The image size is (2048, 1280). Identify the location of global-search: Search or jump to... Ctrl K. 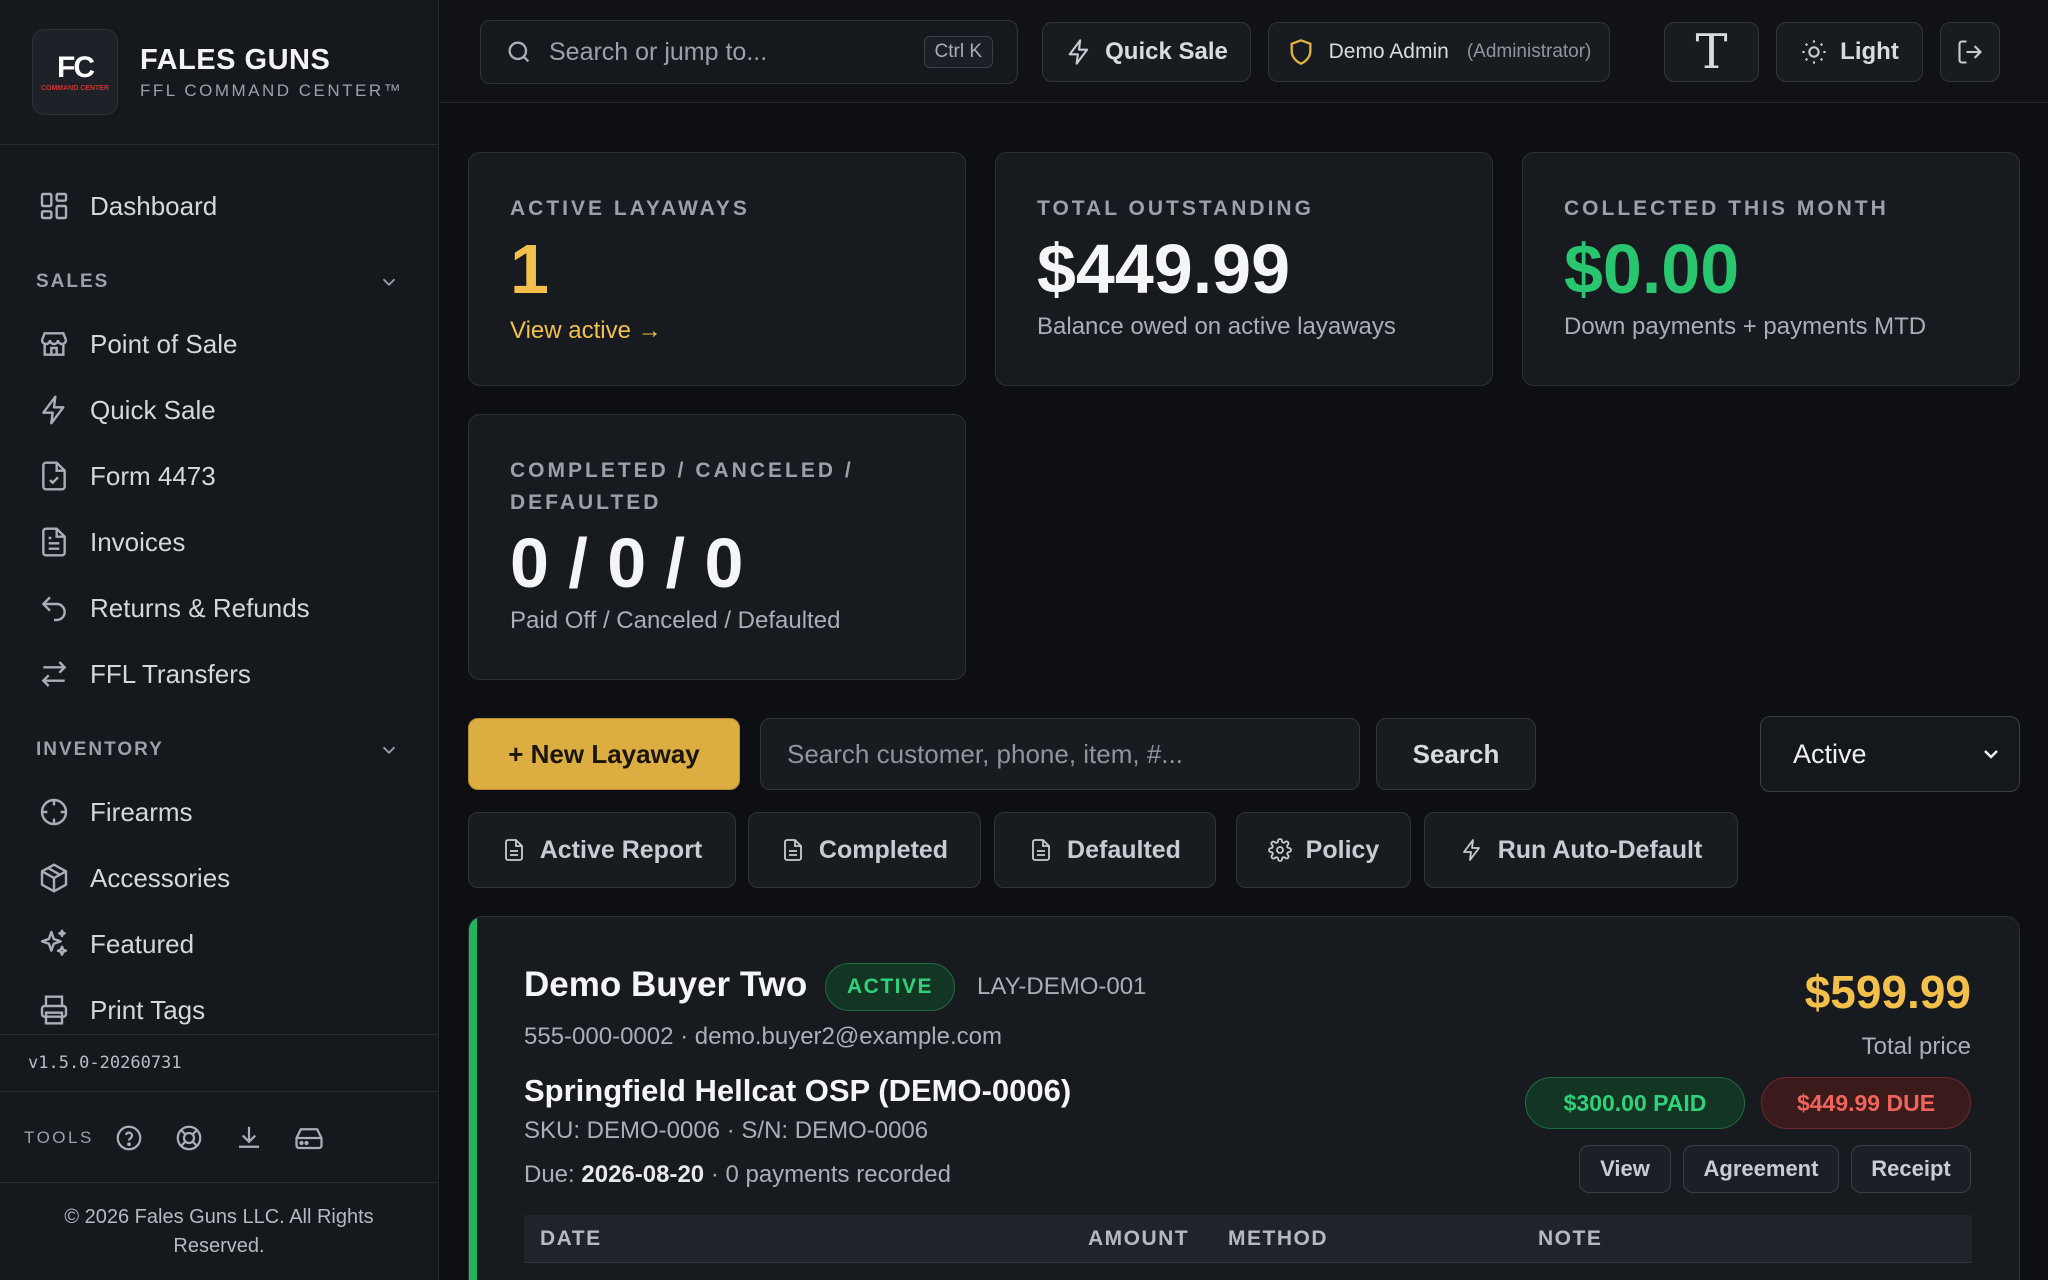
(749, 52).